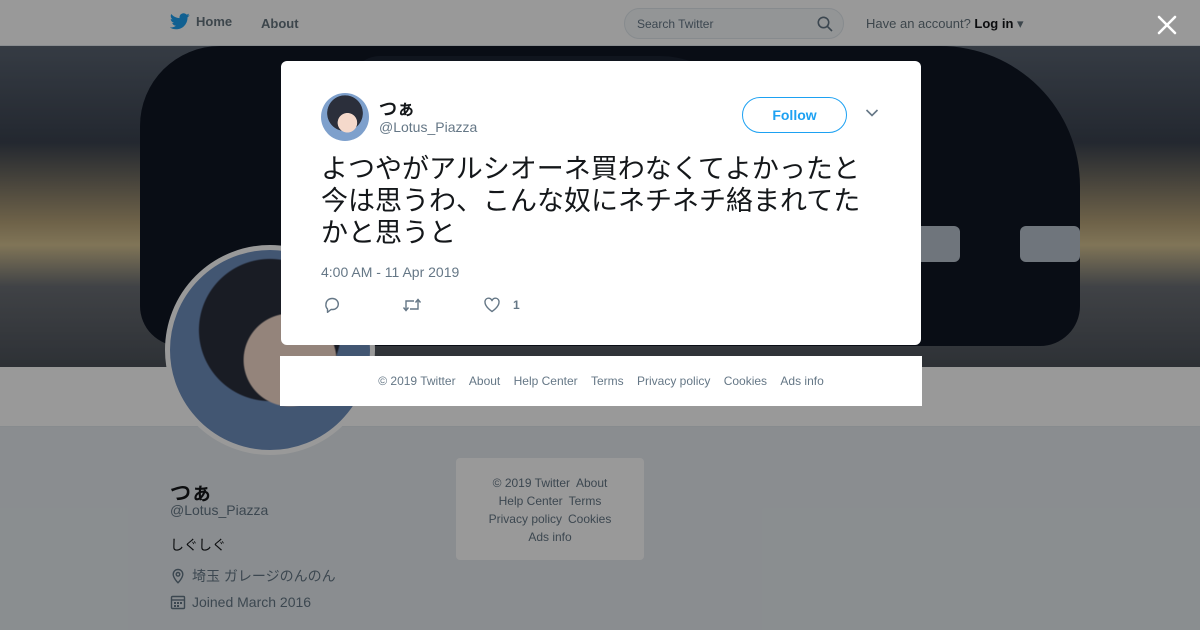  What do you see at coordinates (417, 381) in the screenshot?
I see `footer-copyright: © 2019 Twitter` at bounding box center [417, 381].